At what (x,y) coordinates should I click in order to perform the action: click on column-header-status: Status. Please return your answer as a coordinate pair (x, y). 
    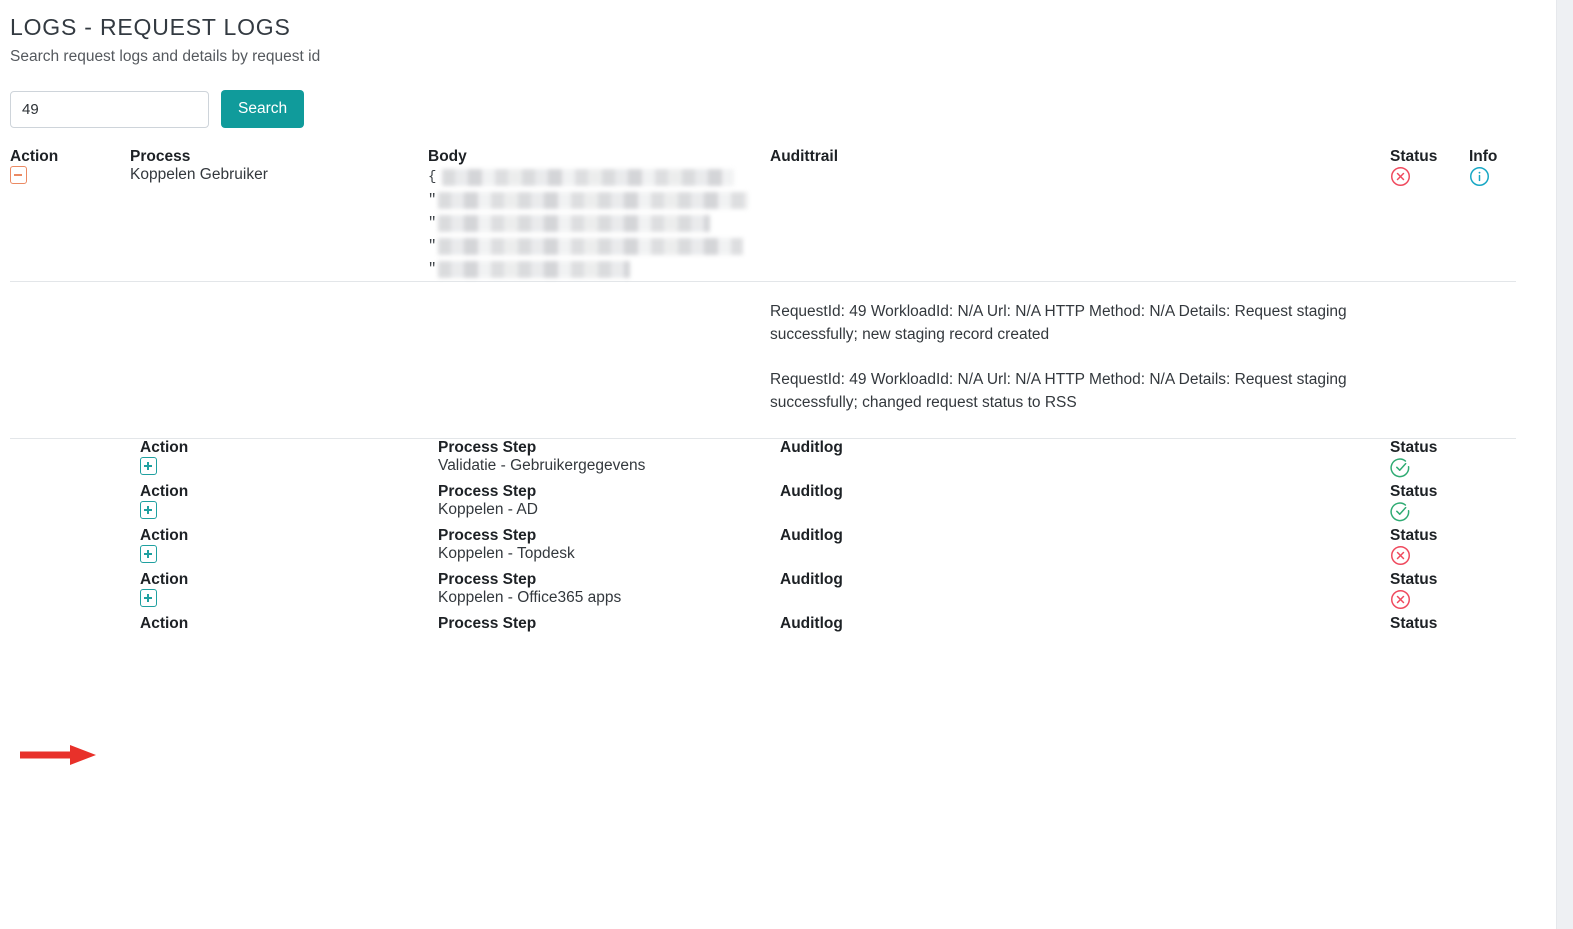
    Looking at the image, I should click on (1414, 156).